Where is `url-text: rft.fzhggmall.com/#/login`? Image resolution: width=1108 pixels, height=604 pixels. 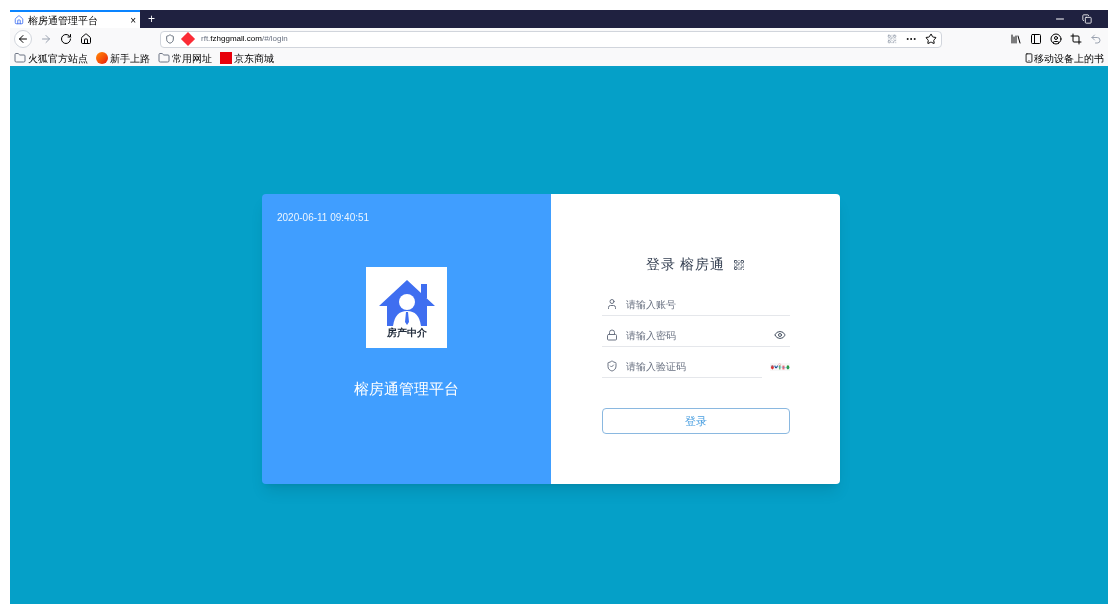
url-text: rft.fzhggmall.com/#/login is located at coordinates (244, 39).